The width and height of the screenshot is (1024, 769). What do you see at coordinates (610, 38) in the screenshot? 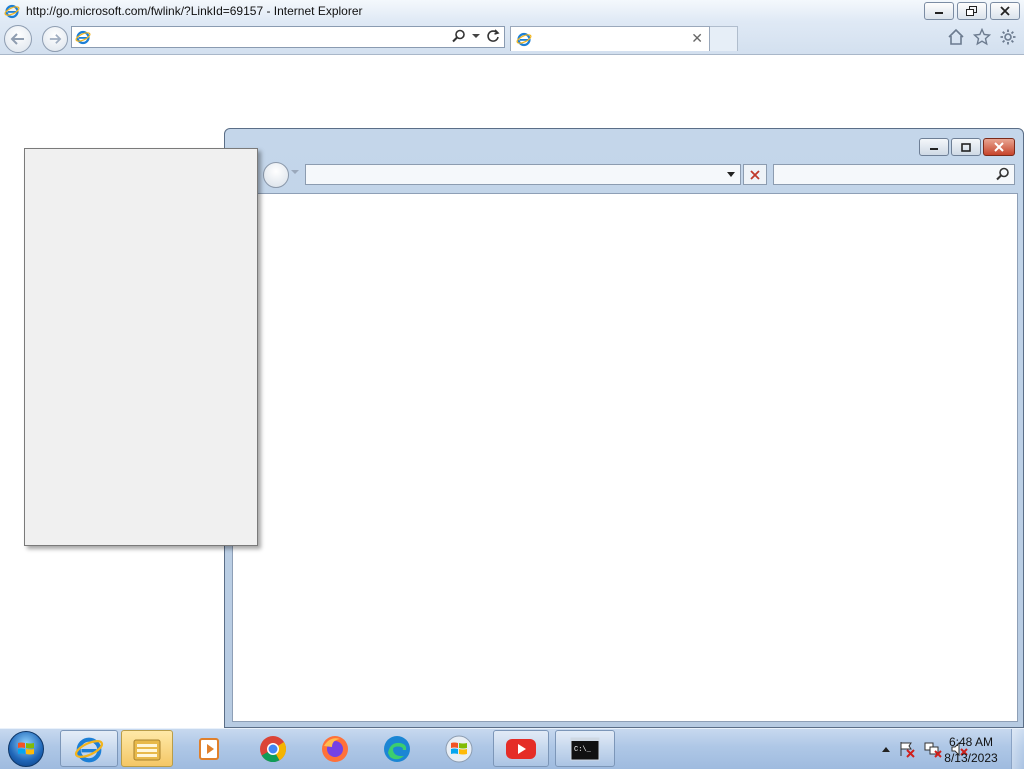
I see `browser-tab: ✕` at bounding box center [610, 38].